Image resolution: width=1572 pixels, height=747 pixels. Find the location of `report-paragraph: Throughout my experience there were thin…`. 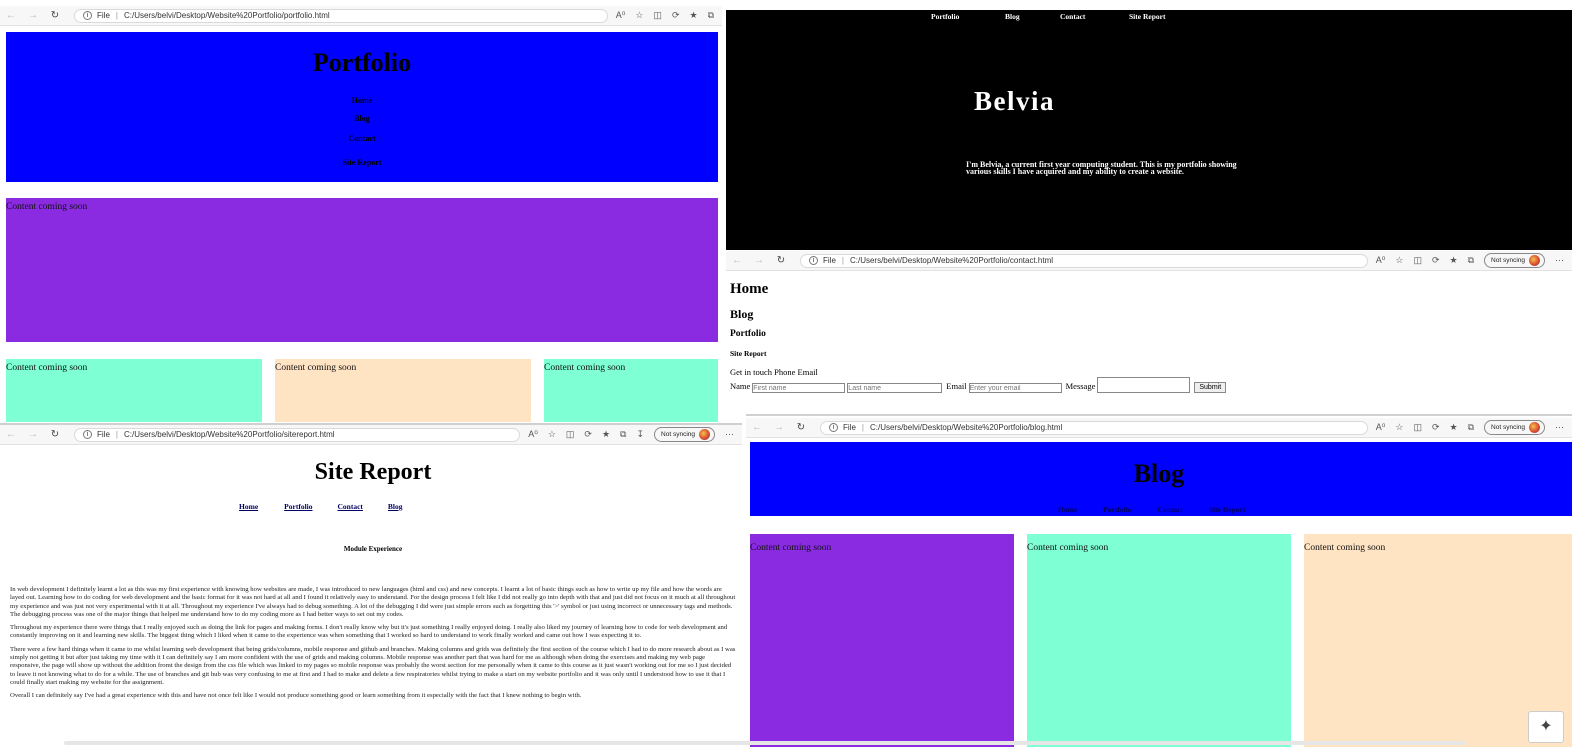

report-paragraph: Throughout my experience there were thin… is located at coordinates (369, 632).